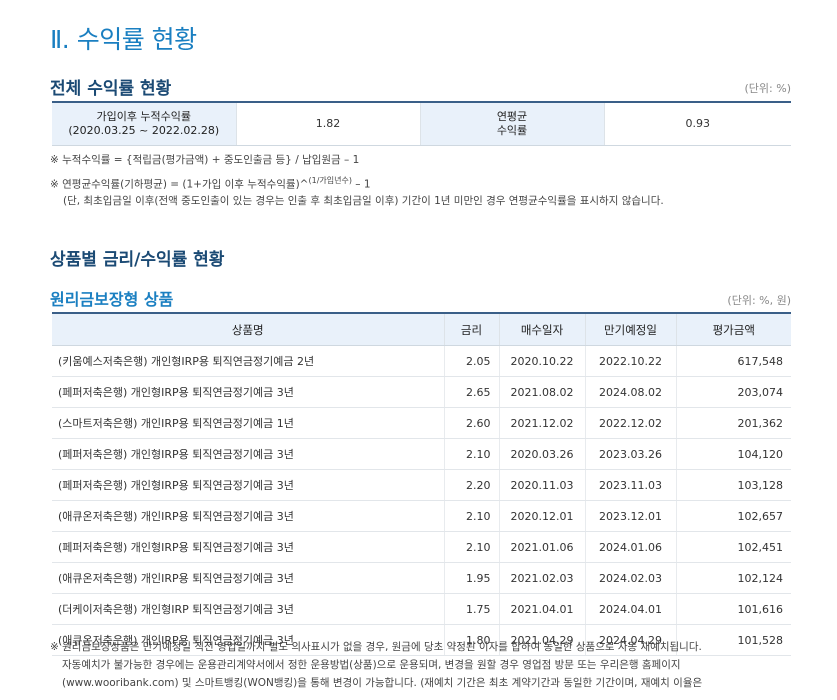  Describe the element at coordinates (733, 578) in the screenshot. I see `amount: 102,124` at that location.